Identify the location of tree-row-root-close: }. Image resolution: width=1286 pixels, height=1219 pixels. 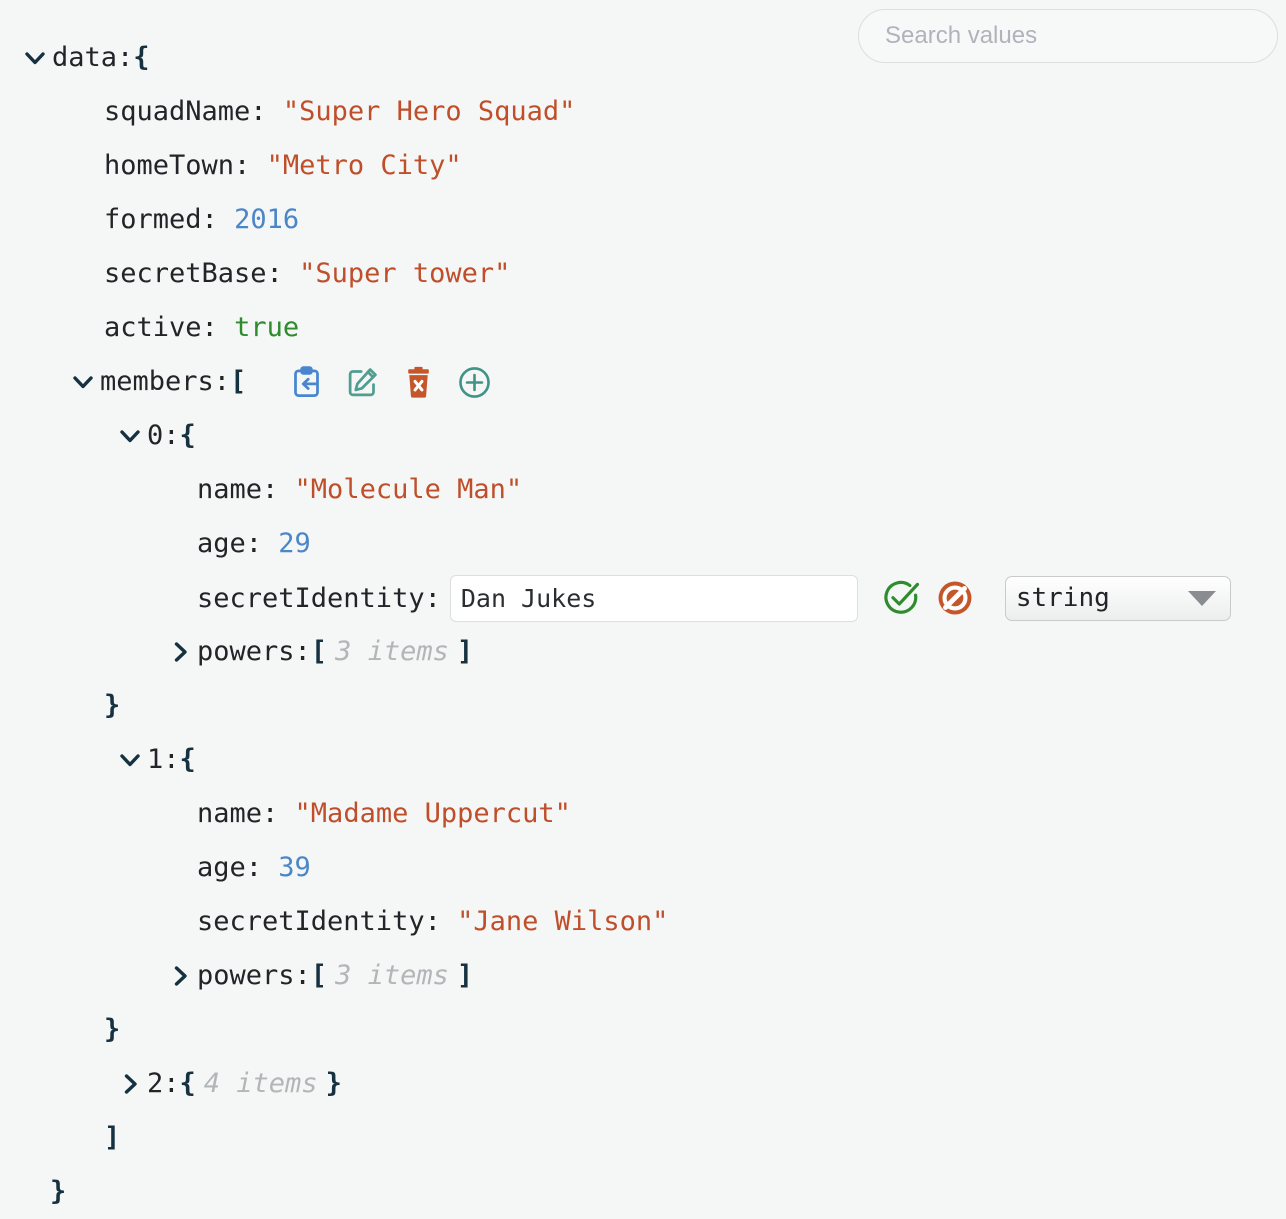
(425, 1192).